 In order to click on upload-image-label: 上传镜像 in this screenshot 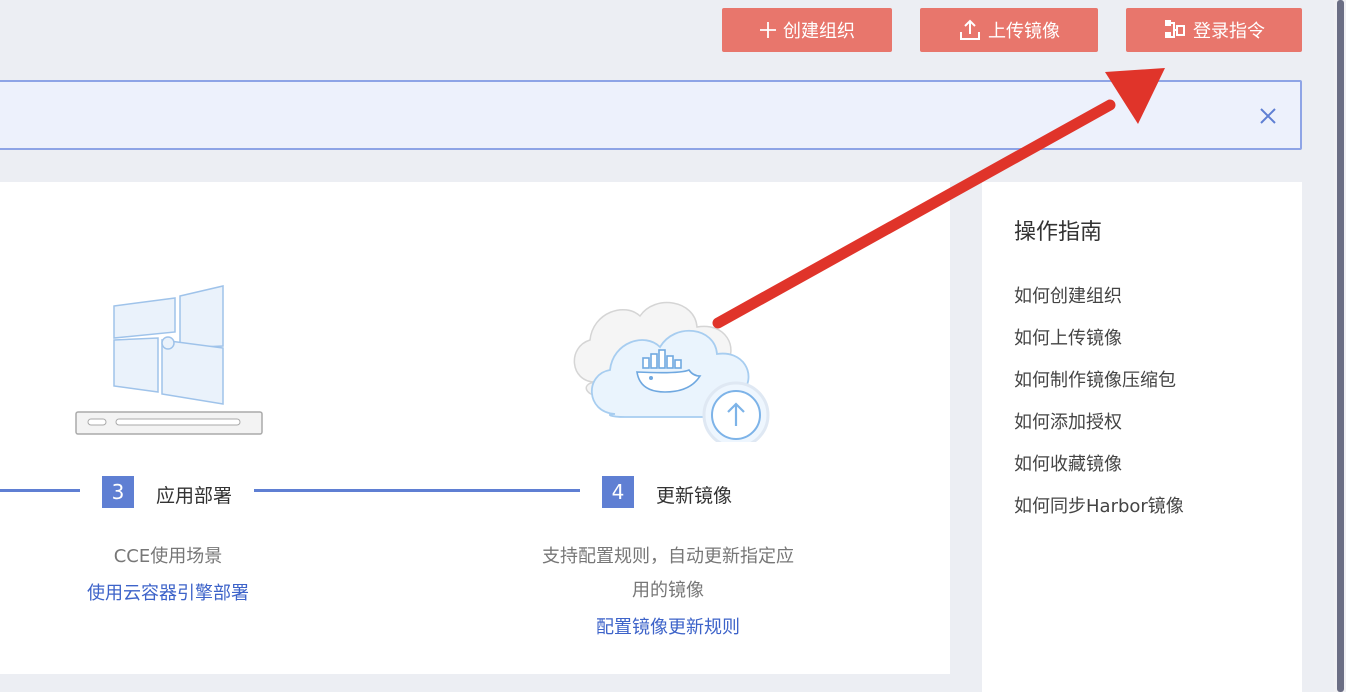, I will do `click(1024, 31)`.